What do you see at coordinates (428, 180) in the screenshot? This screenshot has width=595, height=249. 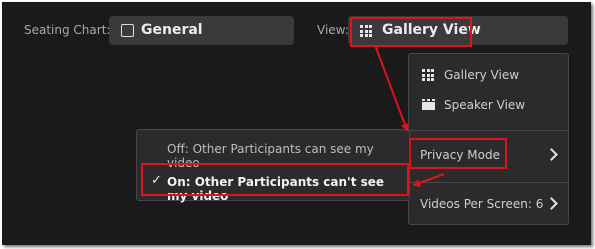 I see `arrow-to-privacy-on` at bounding box center [428, 180].